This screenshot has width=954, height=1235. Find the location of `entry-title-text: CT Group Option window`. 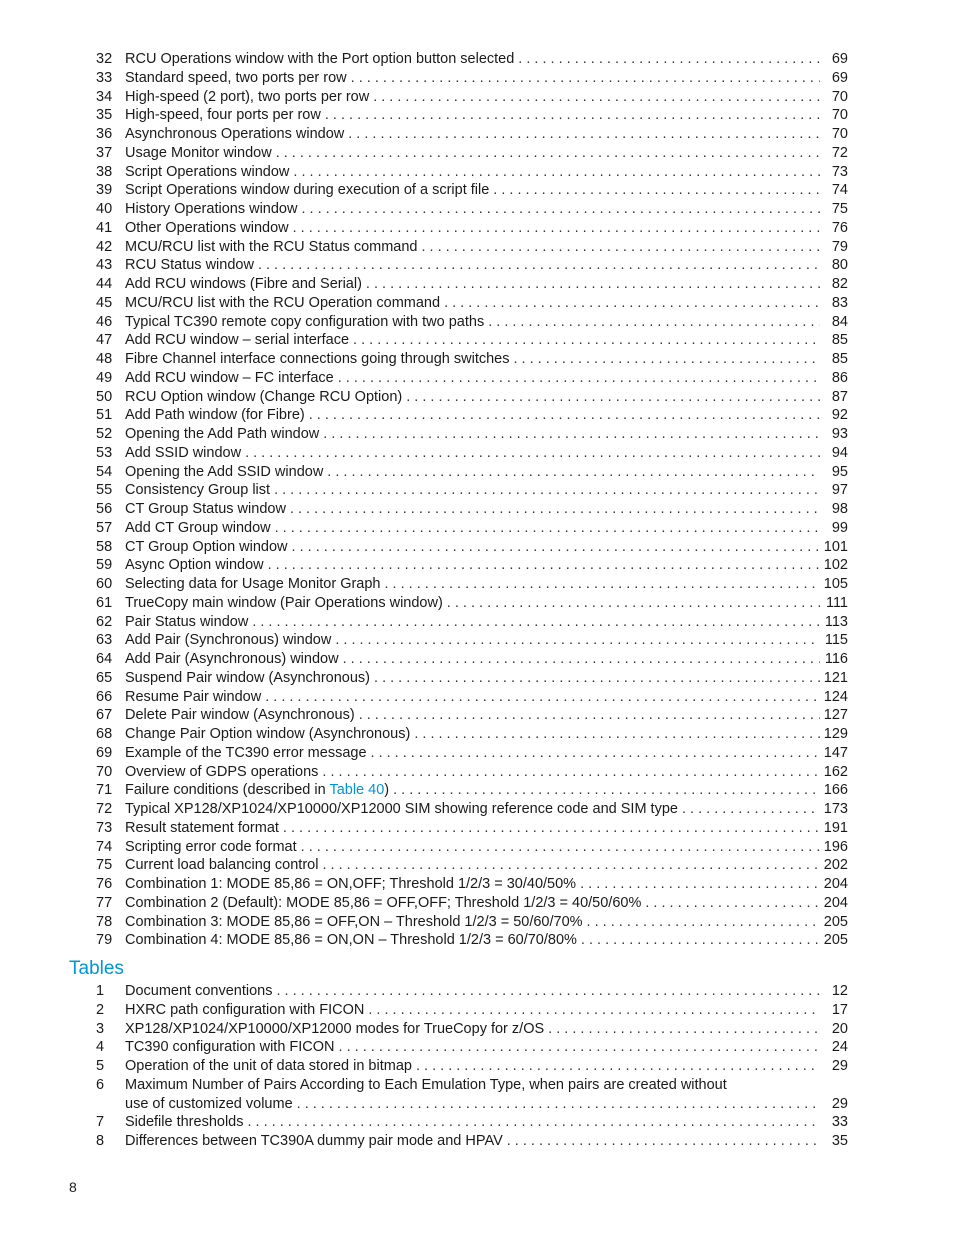

entry-title-text: CT Group Option window is located at coordinates (206, 546).